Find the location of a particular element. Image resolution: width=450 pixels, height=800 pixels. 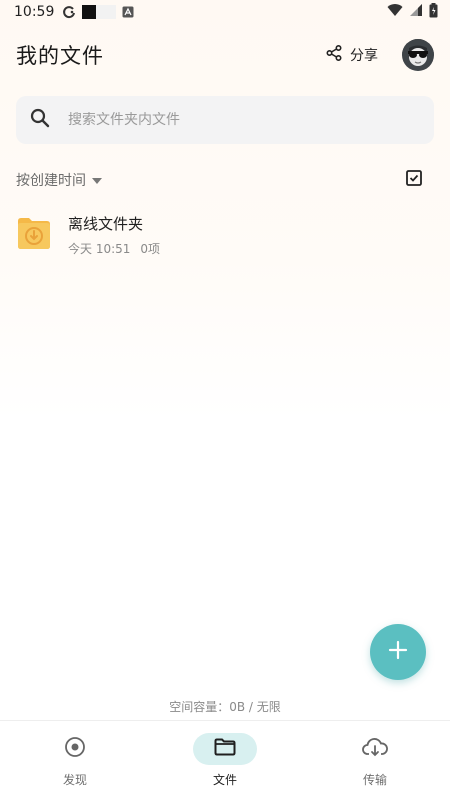

status-right-icons is located at coordinates (412, 12).